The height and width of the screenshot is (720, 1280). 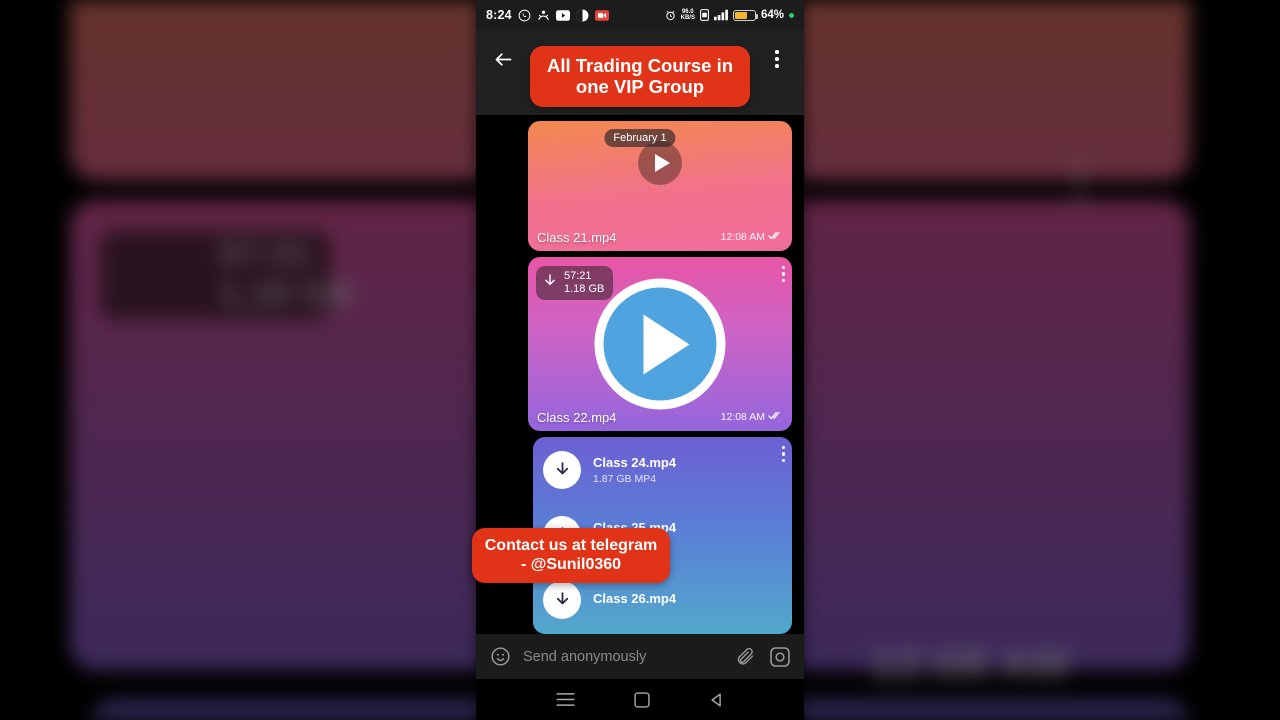 I want to click on status-time: 8:24, so click(x=499, y=15).